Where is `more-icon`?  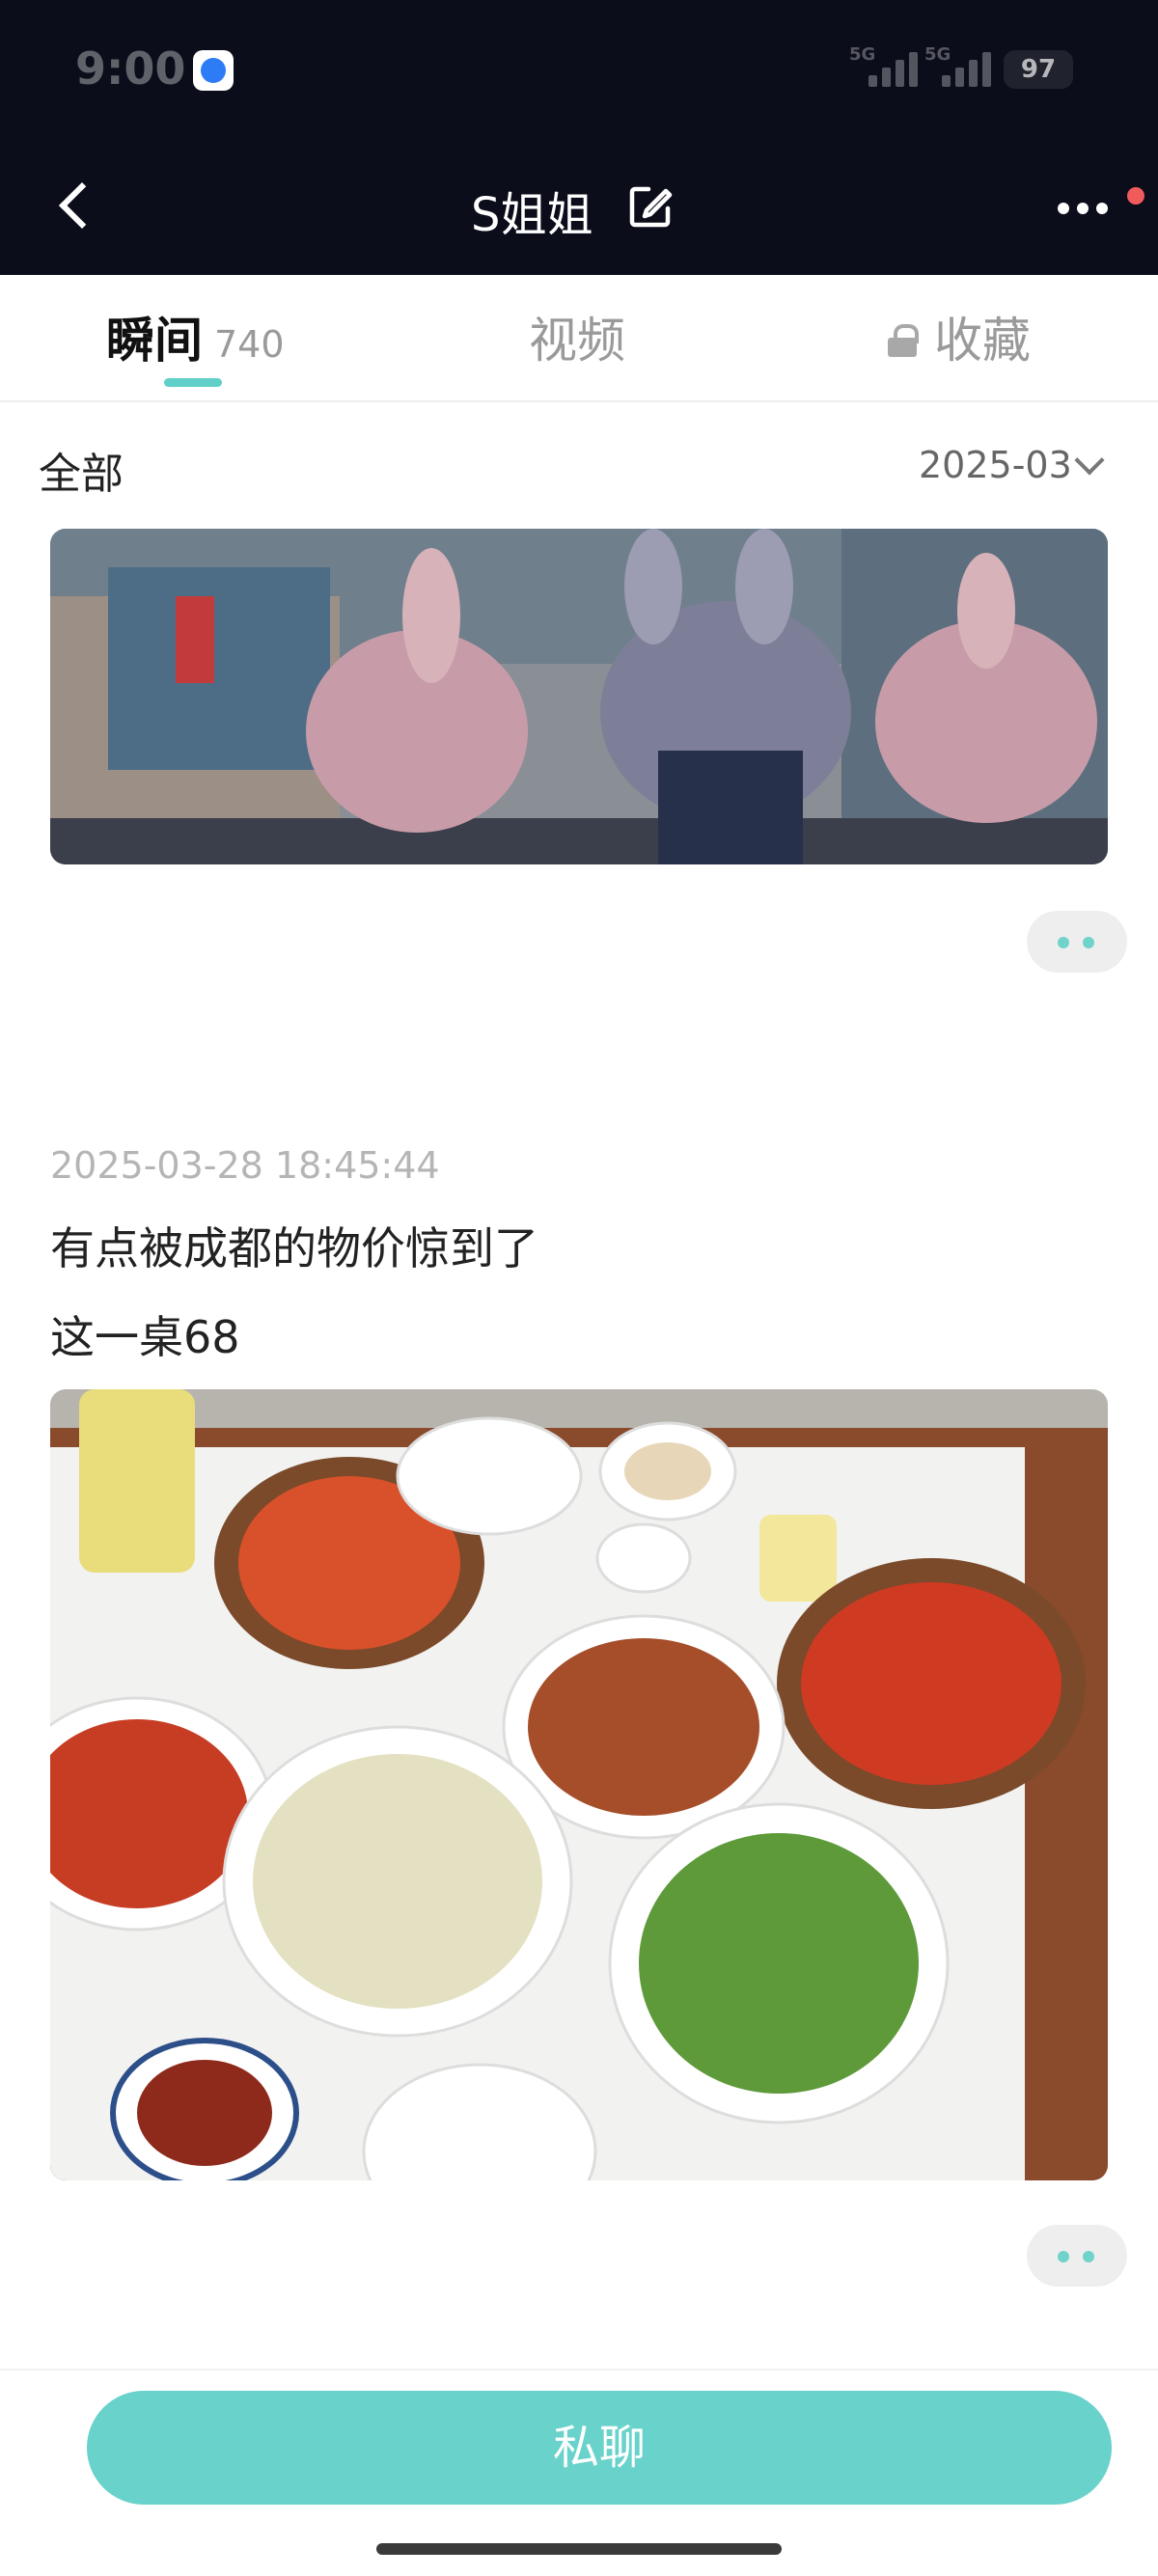 more-icon is located at coordinates (1083, 208).